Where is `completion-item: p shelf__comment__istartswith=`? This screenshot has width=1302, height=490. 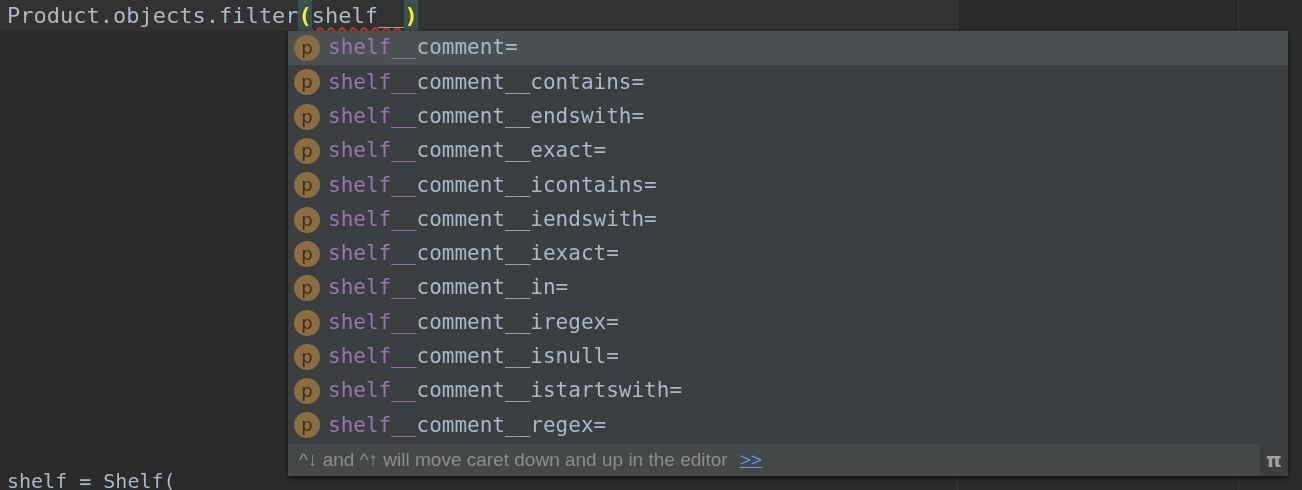 completion-item: p shelf__comment__istartswith= is located at coordinates (788, 391).